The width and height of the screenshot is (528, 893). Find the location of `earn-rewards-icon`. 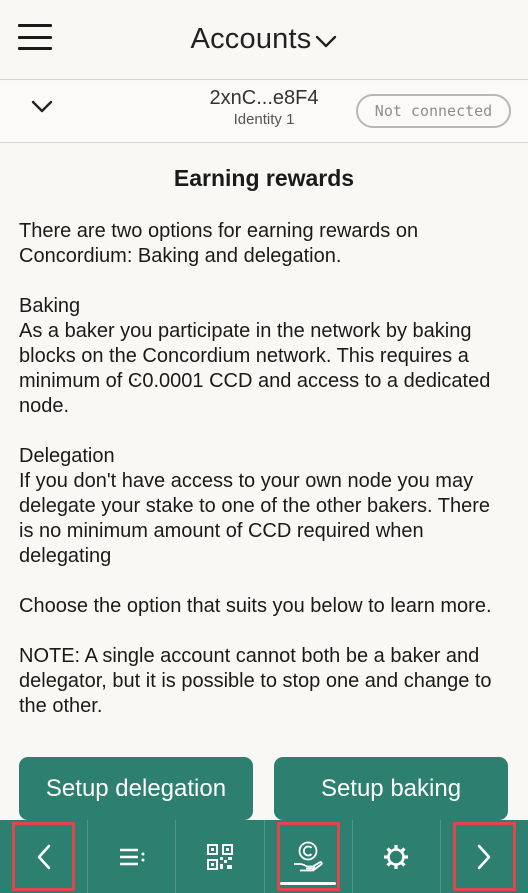

earn-rewards-icon is located at coordinates (308, 856).